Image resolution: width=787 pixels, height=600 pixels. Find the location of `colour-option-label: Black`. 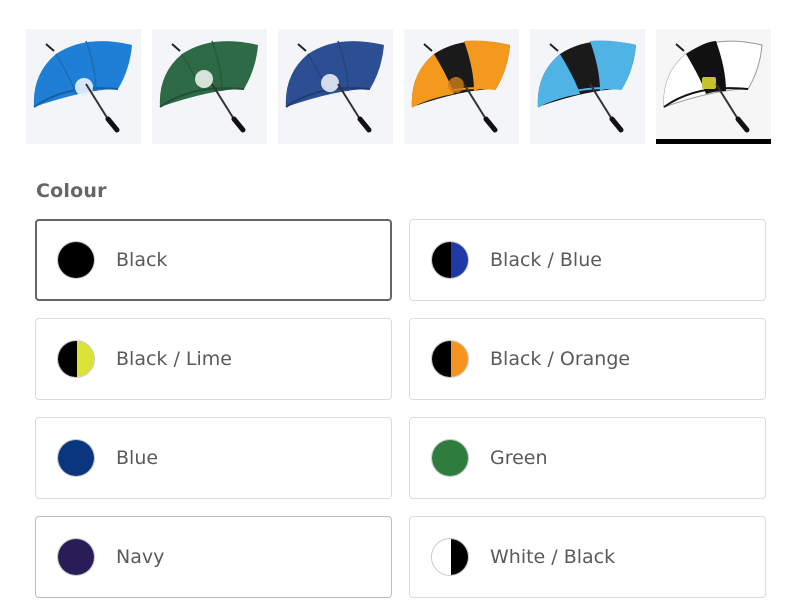

colour-option-label: Black is located at coordinates (142, 260).